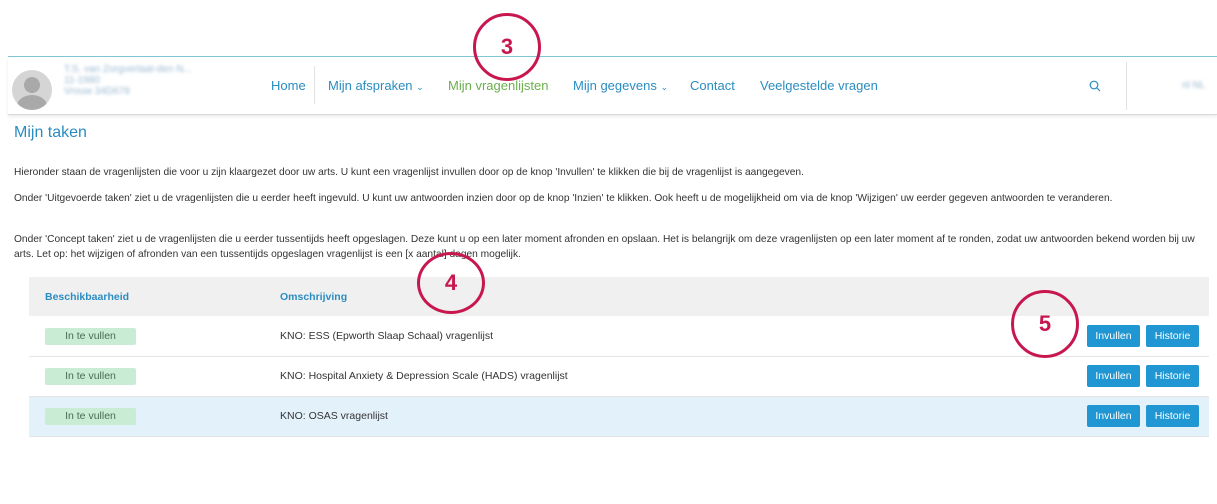 The width and height of the screenshot is (1217, 504). Describe the element at coordinates (82, 80) in the screenshot. I see `user-birthdate: 11-1980` at that location.